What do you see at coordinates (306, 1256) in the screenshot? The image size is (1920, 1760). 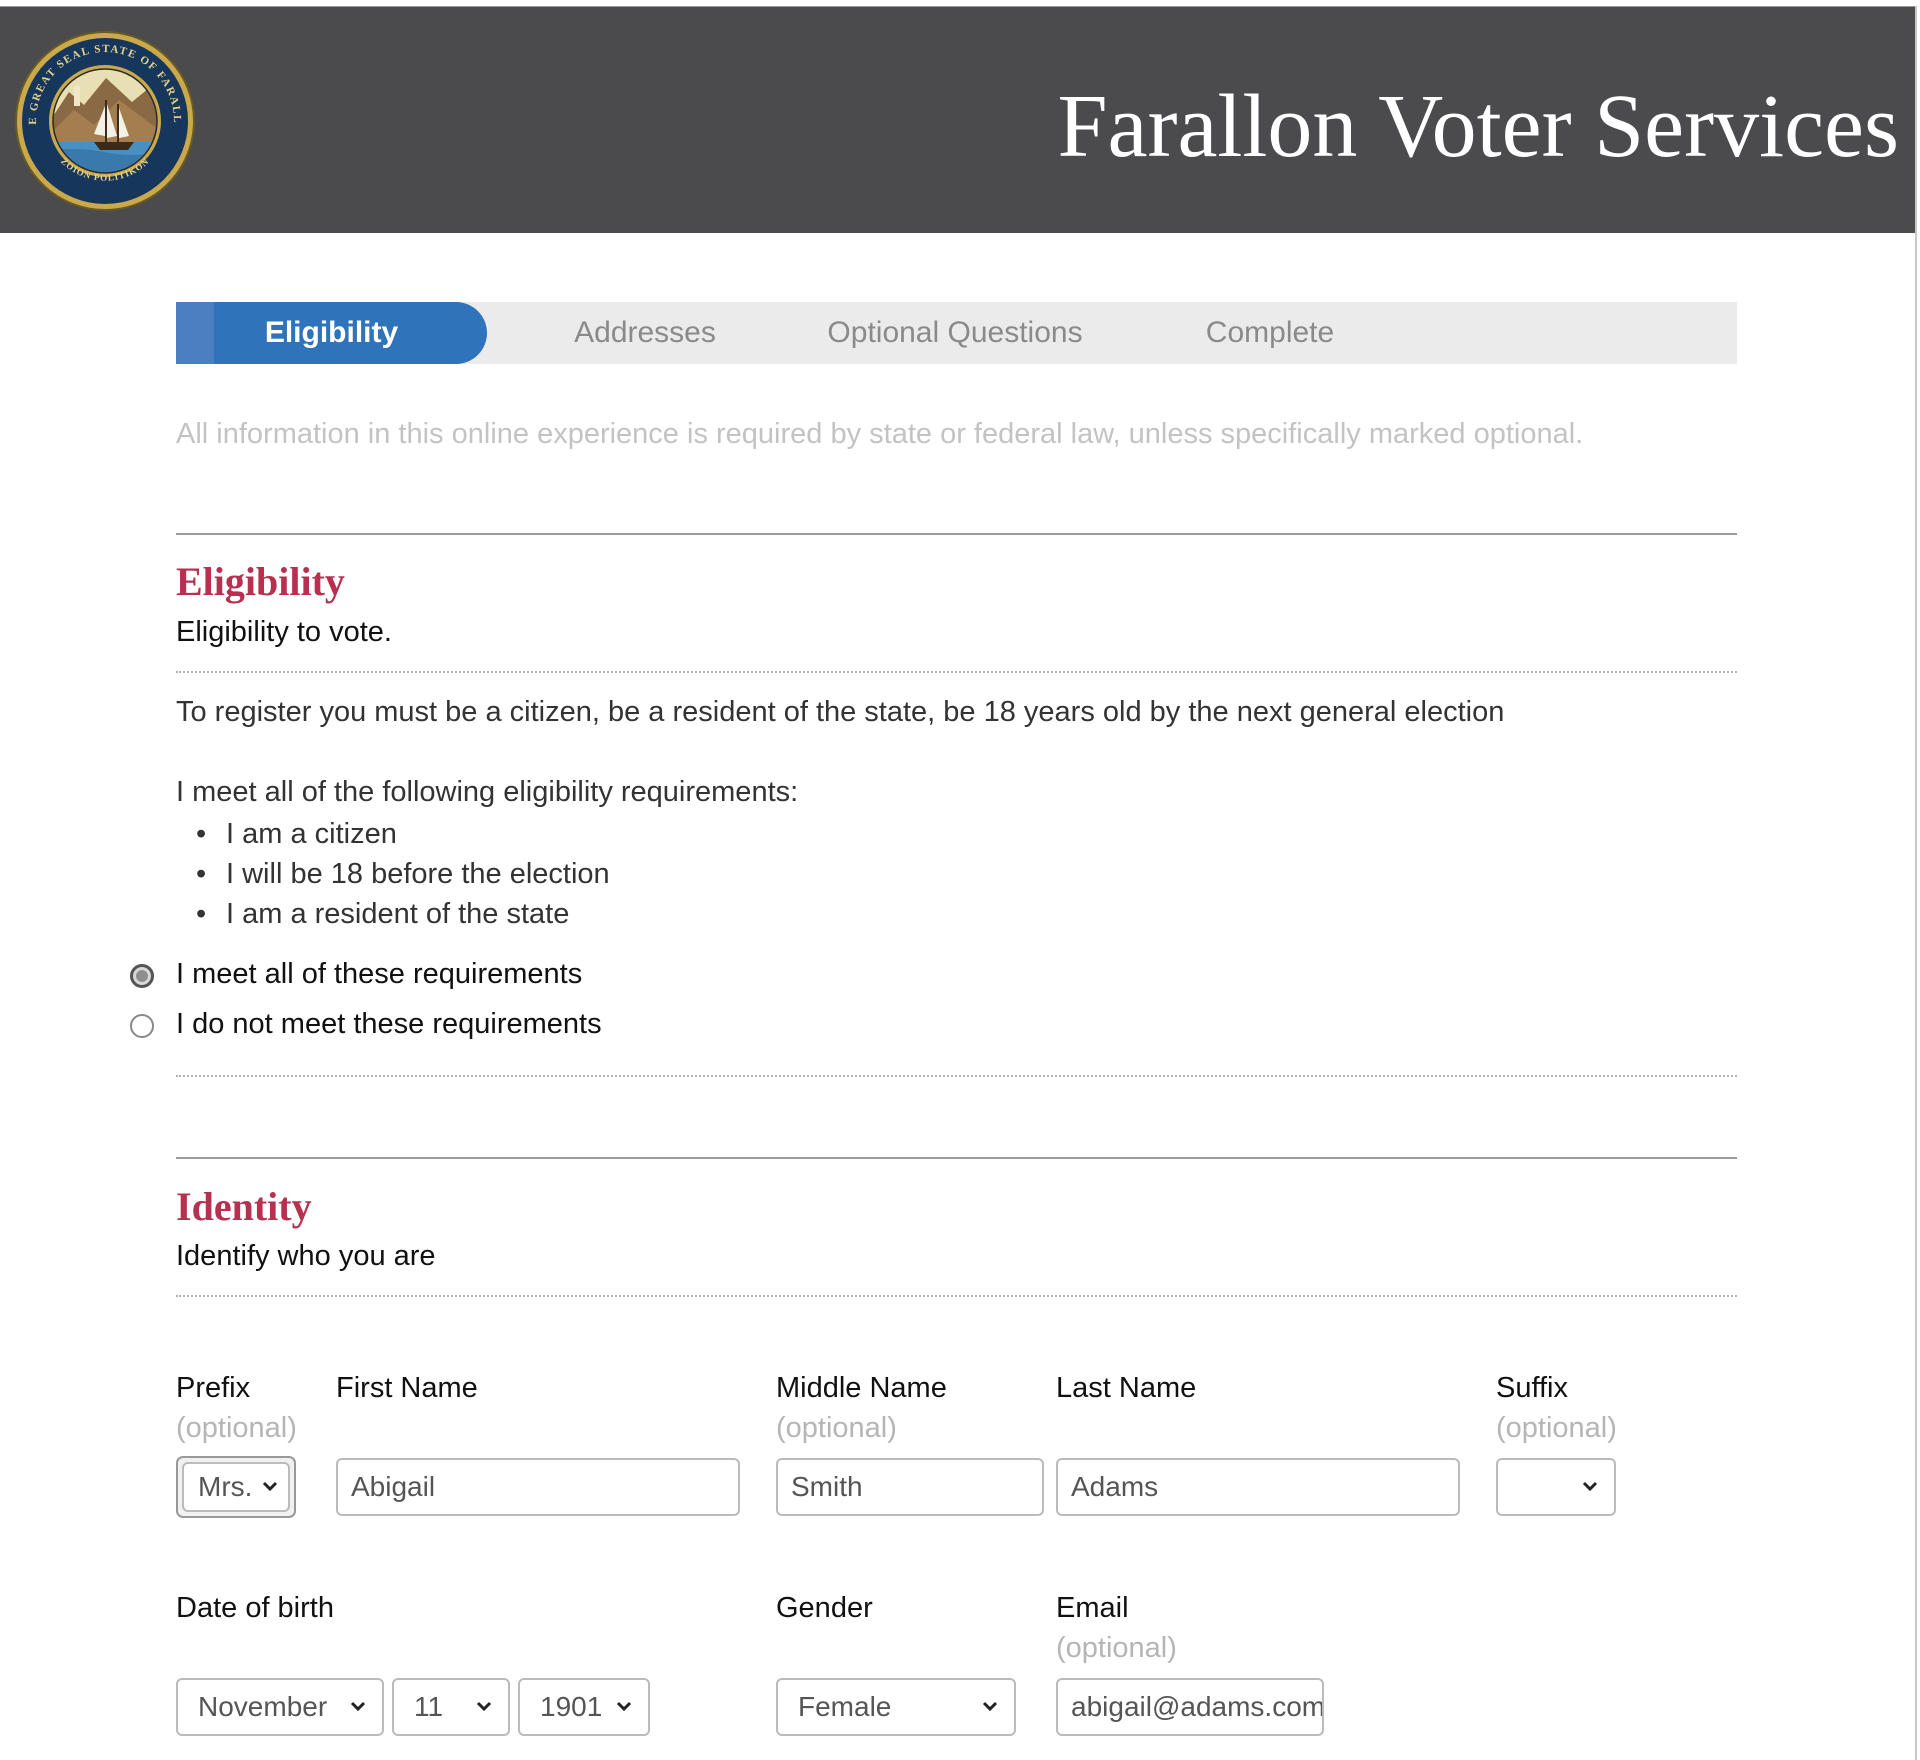 I see `identity-subtitle: Identify who you are` at bounding box center [306, 1256].